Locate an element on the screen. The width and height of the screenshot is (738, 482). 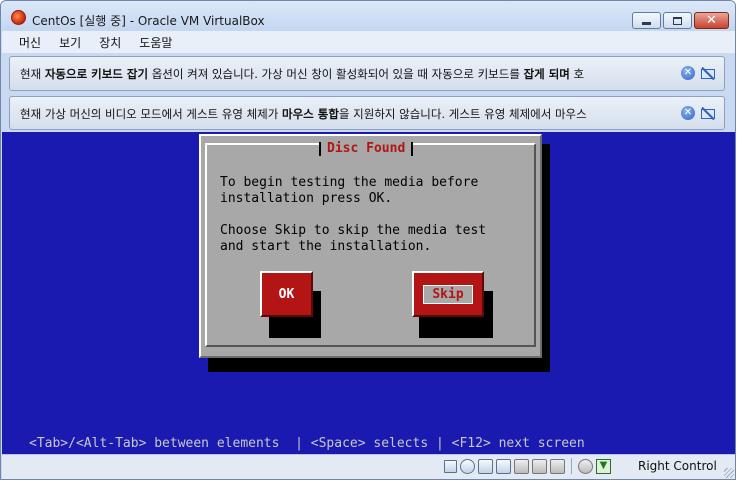
title-bar: CentOs [실행 중] - Oracle VM VirtualBox ✕ is located at coordinates (368, 16).